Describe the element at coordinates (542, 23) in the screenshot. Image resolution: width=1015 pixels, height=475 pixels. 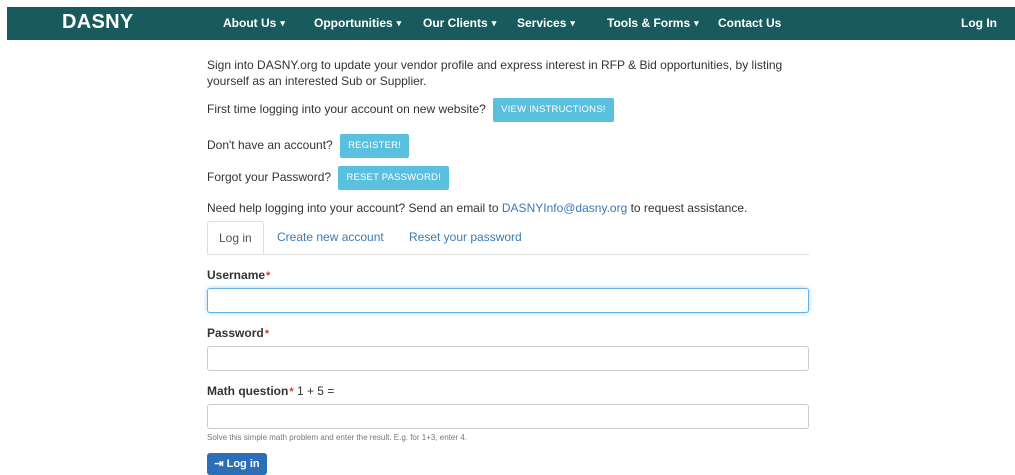
I see `nav-services-label: Services` at that location.